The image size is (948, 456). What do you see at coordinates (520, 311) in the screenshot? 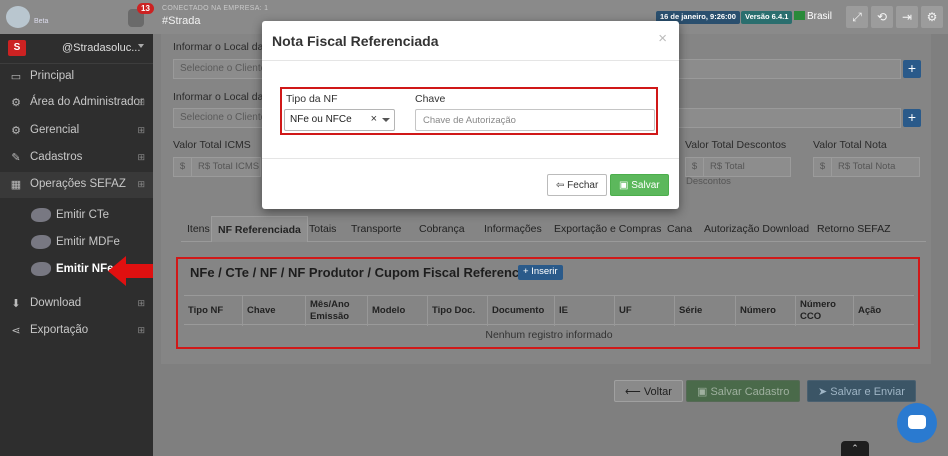
I see `column-header: Documento` at bounding box center [520, 311].